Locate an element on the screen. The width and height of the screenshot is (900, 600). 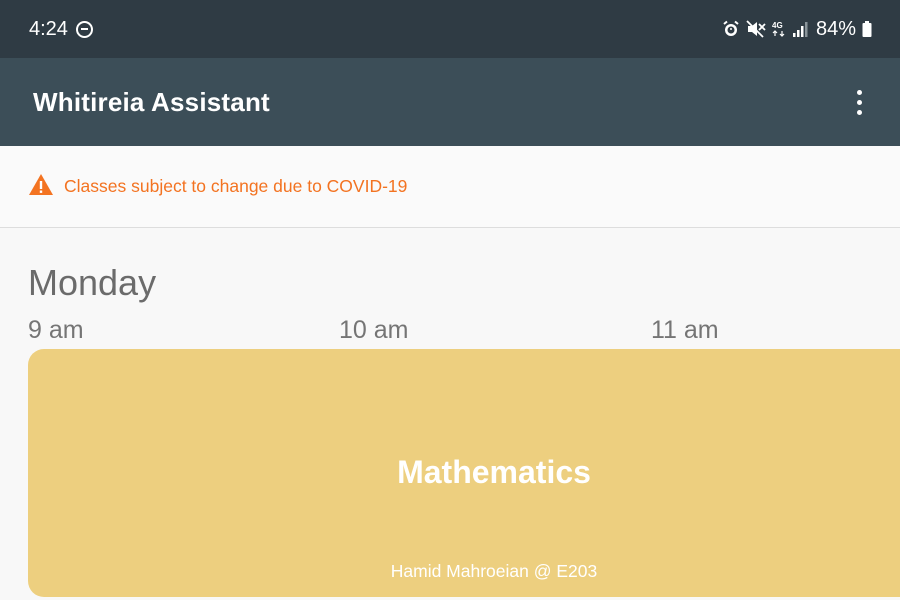
class-details: Hamid Mahroeian @ E203 is located at coordinates (494, 571).